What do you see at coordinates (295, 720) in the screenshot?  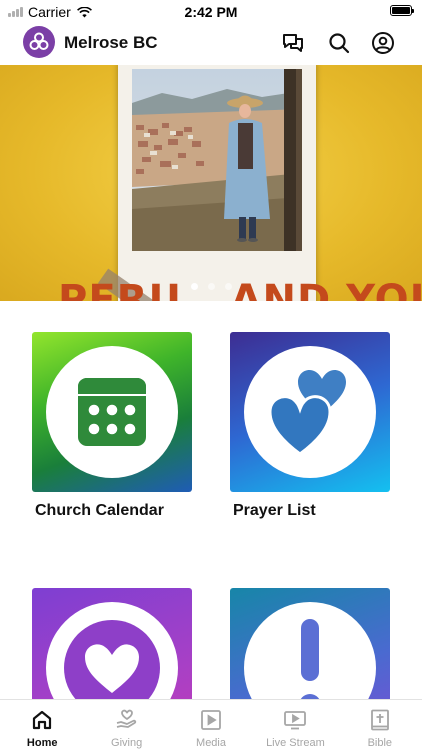 I see `live-stream-icon` at bounding box center [295, 720].